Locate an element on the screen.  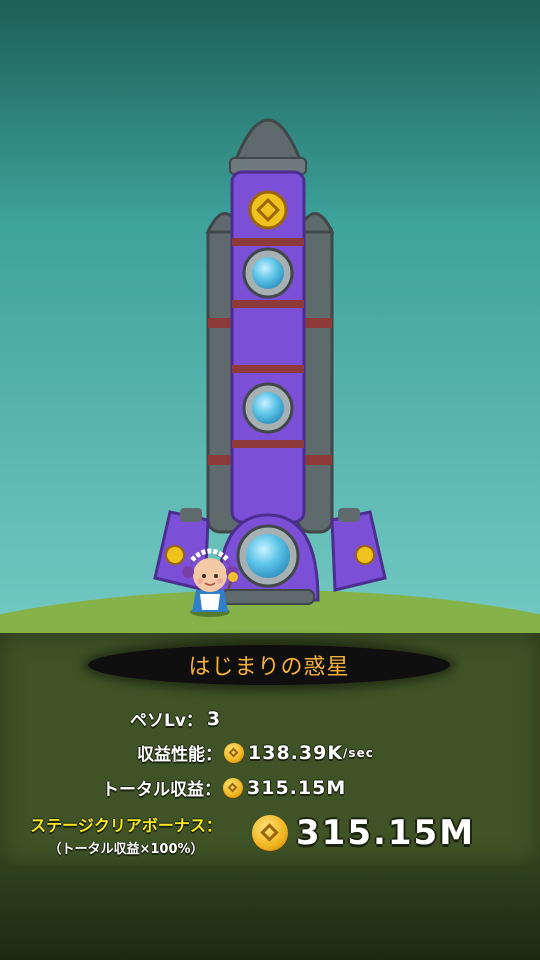
stage-clear-bonus-value: 315.15M is located at coordinates (386, 833).